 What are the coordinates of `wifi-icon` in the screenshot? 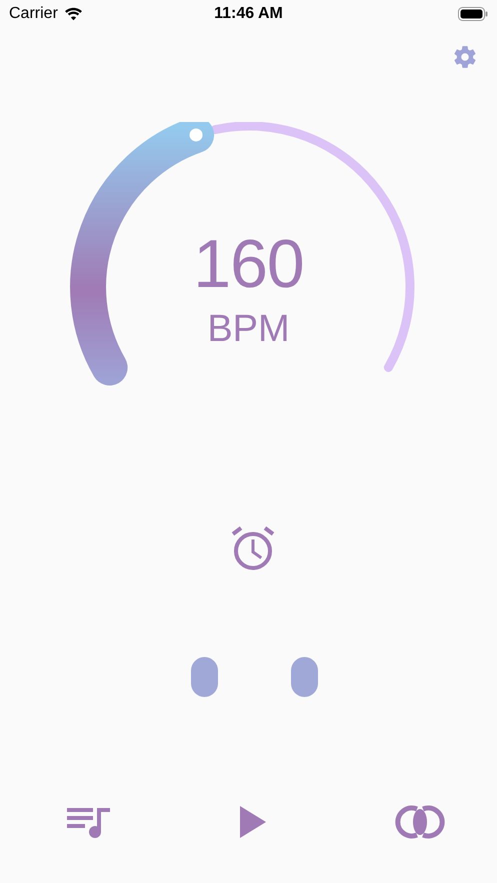 It's located at (73, 13).